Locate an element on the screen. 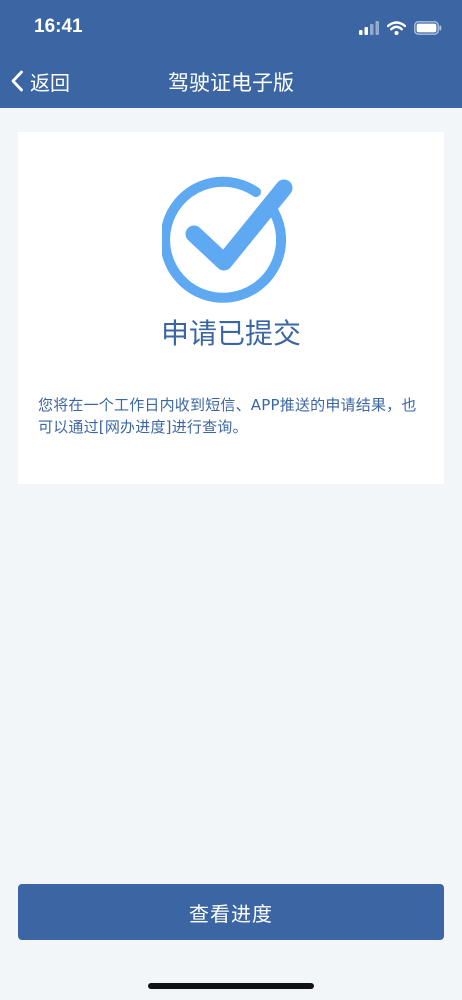 Image resolution: width=462 pixels, height=1000 pixels. view-progress-button: 查看进度 is located at coordinates (231, 912).